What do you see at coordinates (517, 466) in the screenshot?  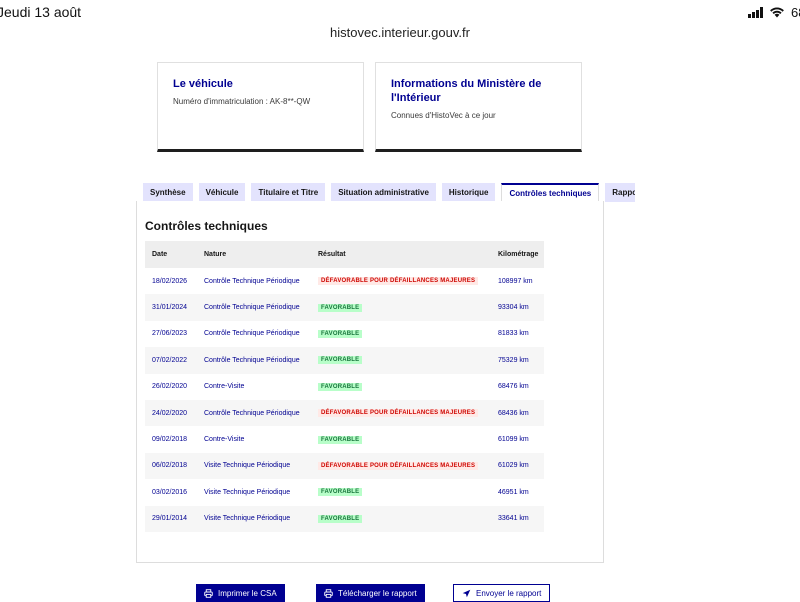 I see `row-km: 61029 km` at bounding box center [517, 466].